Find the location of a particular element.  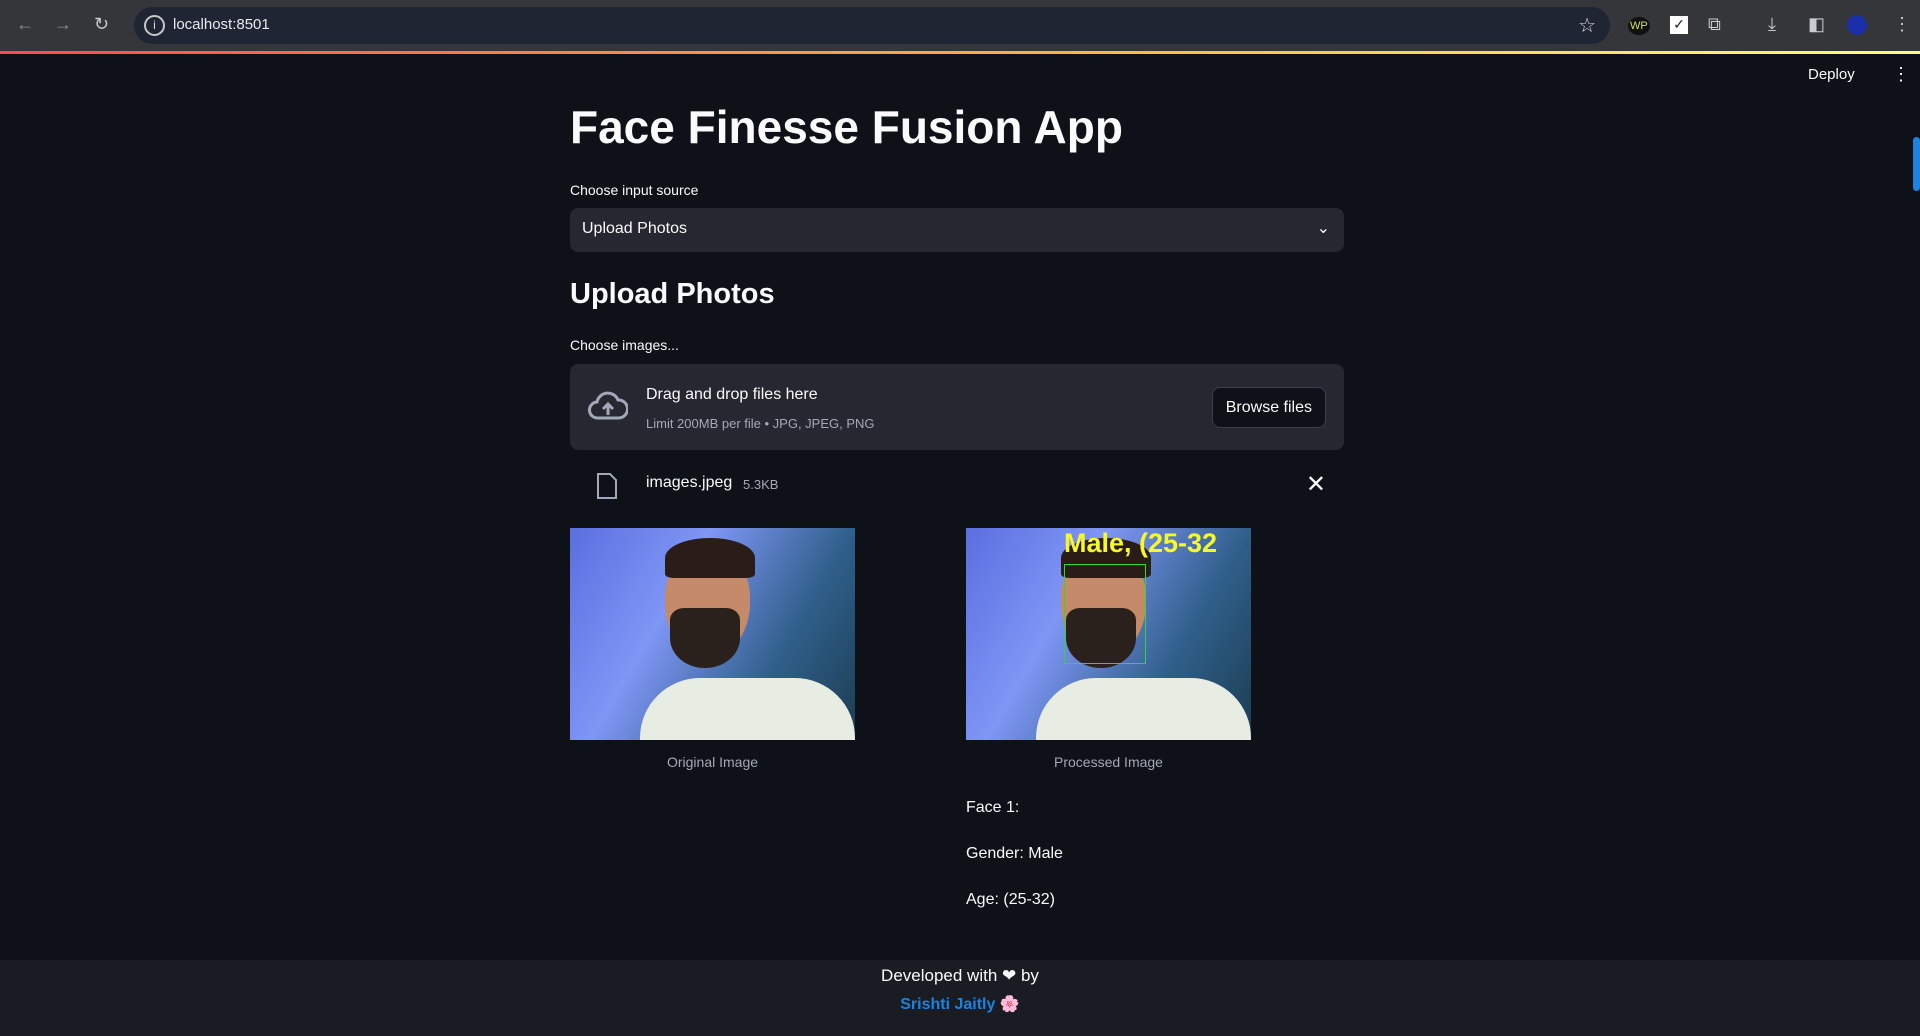

source-label: Choose input source is located at coordinates (634, 190).